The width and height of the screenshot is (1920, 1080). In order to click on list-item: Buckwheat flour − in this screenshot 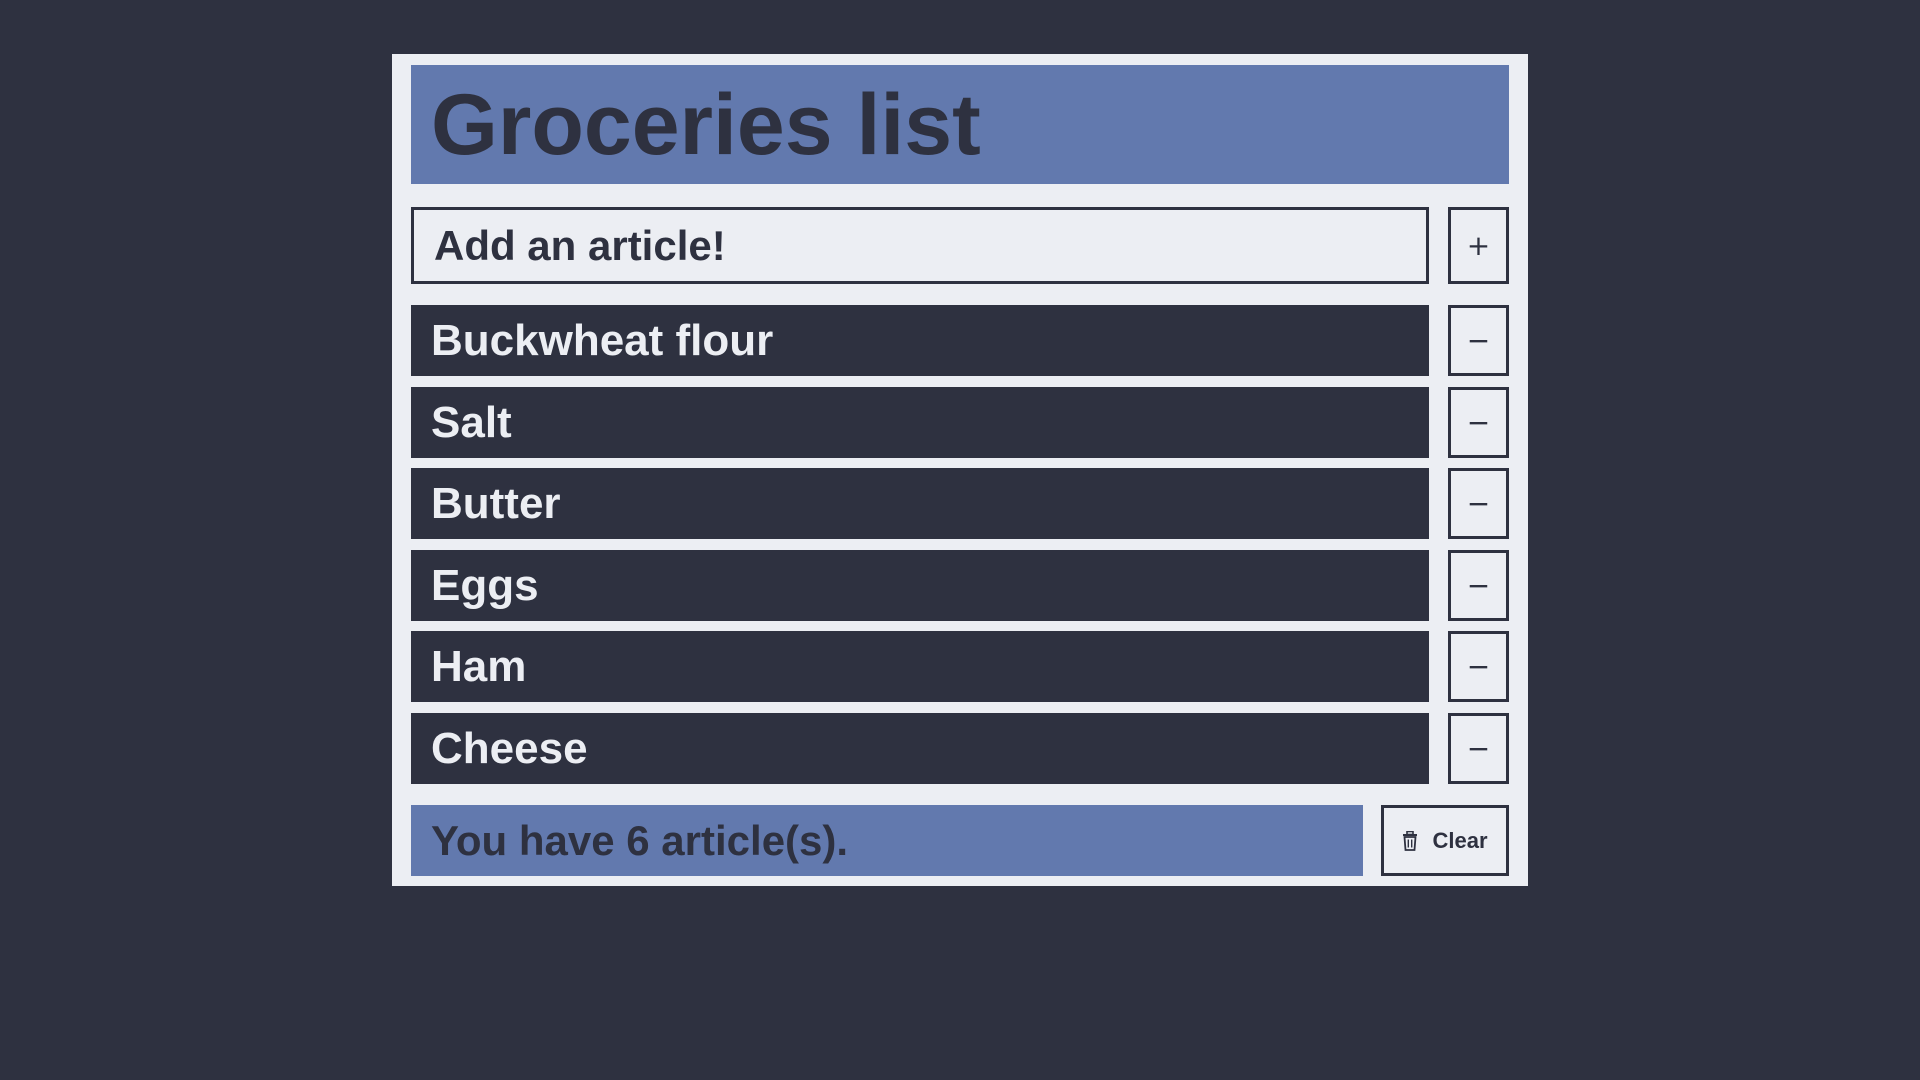, I will do `click(960, 340)`.